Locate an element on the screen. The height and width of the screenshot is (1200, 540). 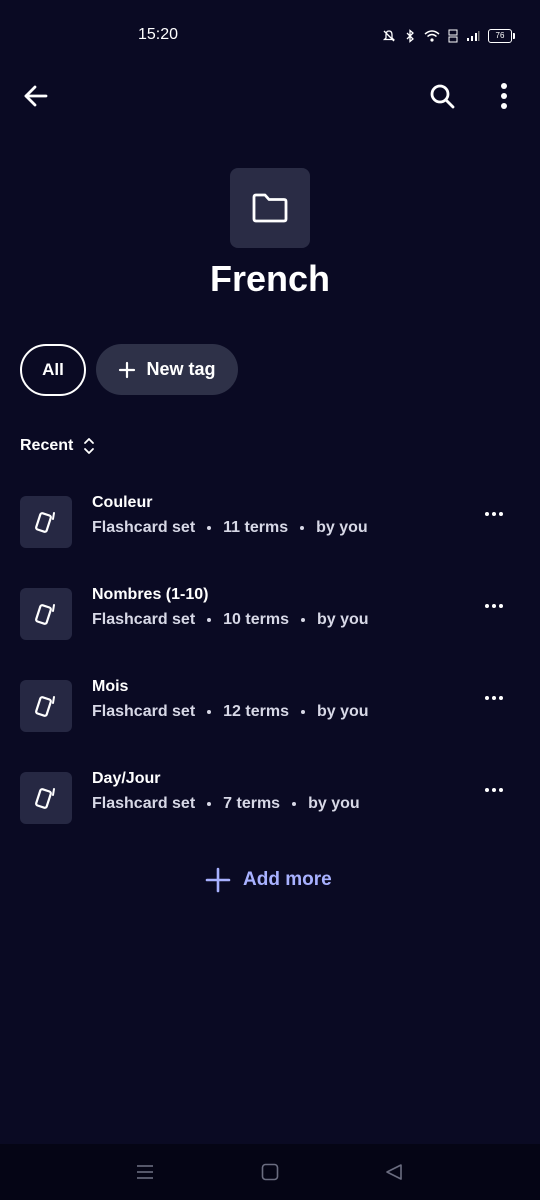
battery-icon: 76 is located at coordinates (501, 36).